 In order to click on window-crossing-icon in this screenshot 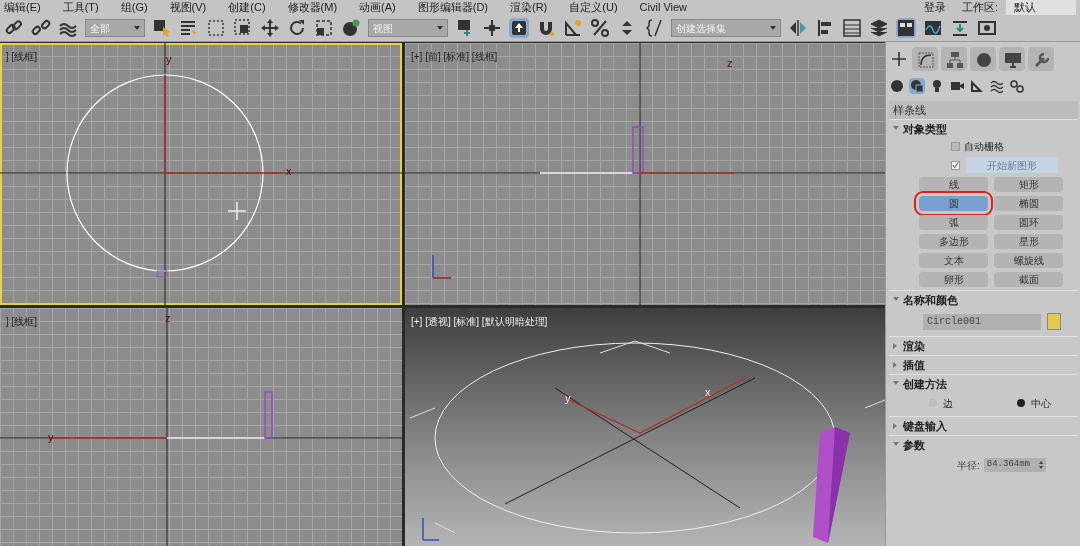, I will do `click(243, 28)`.